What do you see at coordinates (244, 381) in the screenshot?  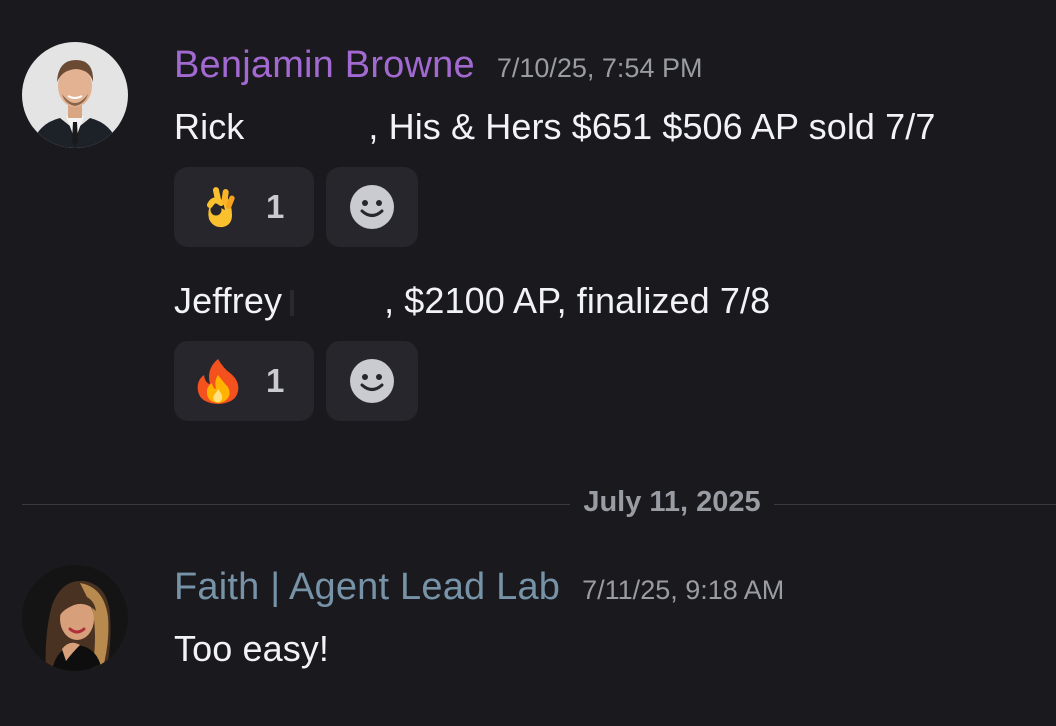 I see `reaction-fire: 1` at bounding box center [244, 381].